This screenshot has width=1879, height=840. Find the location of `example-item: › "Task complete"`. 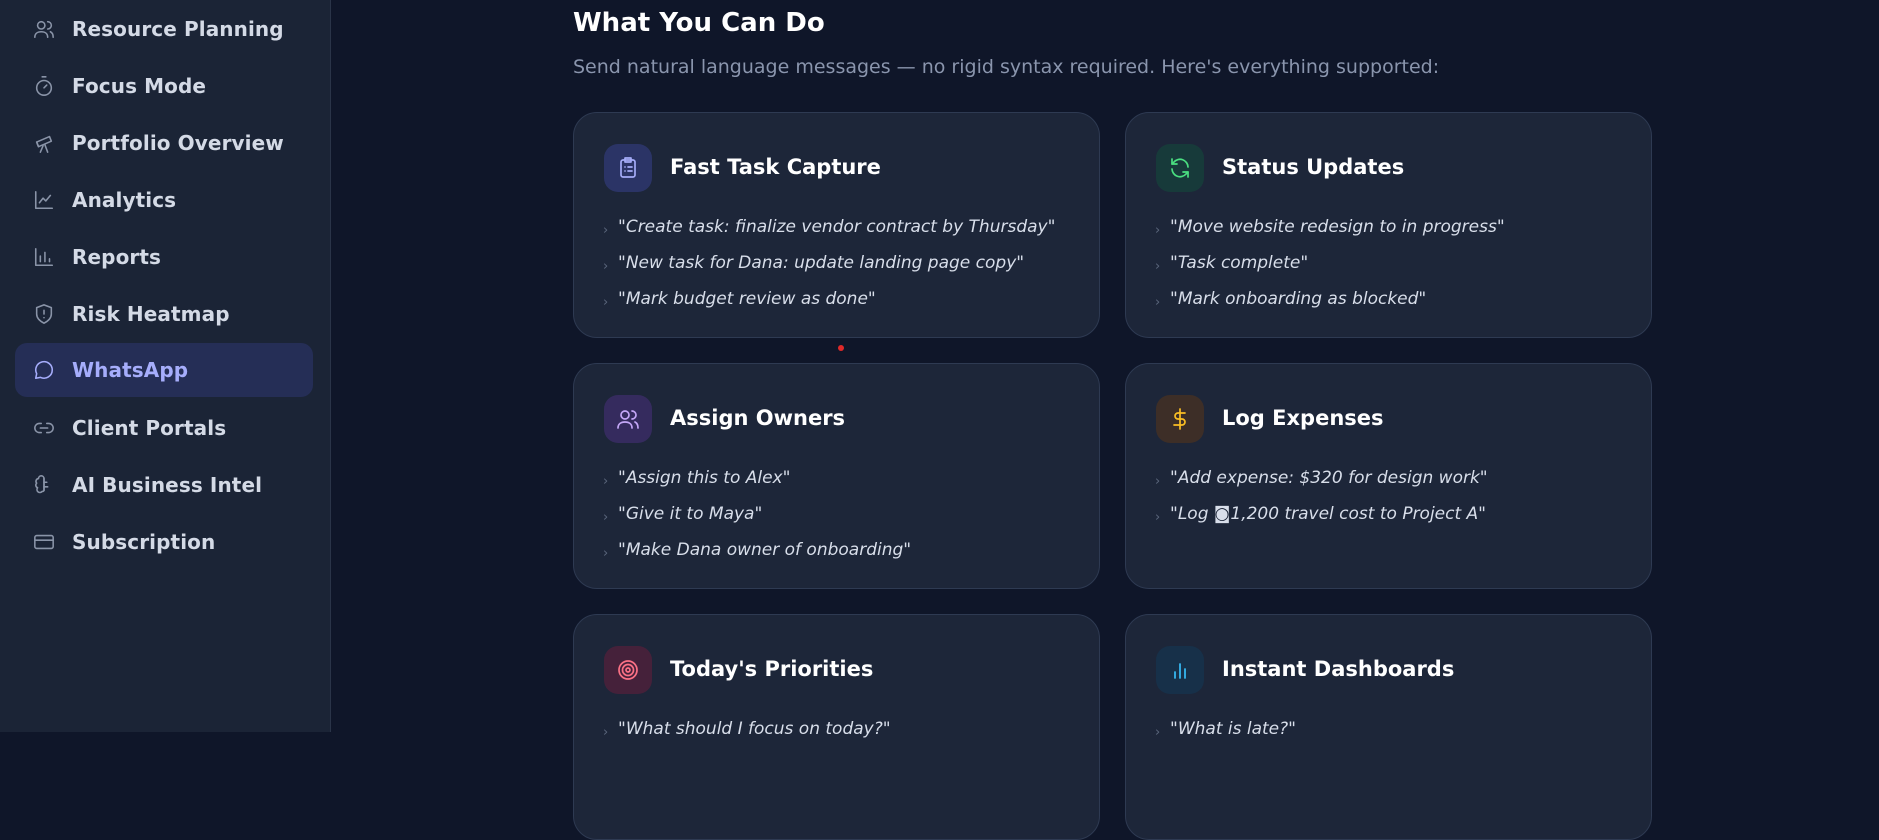

example-item: › "Task complete" is located at coordinates (1330, 263).